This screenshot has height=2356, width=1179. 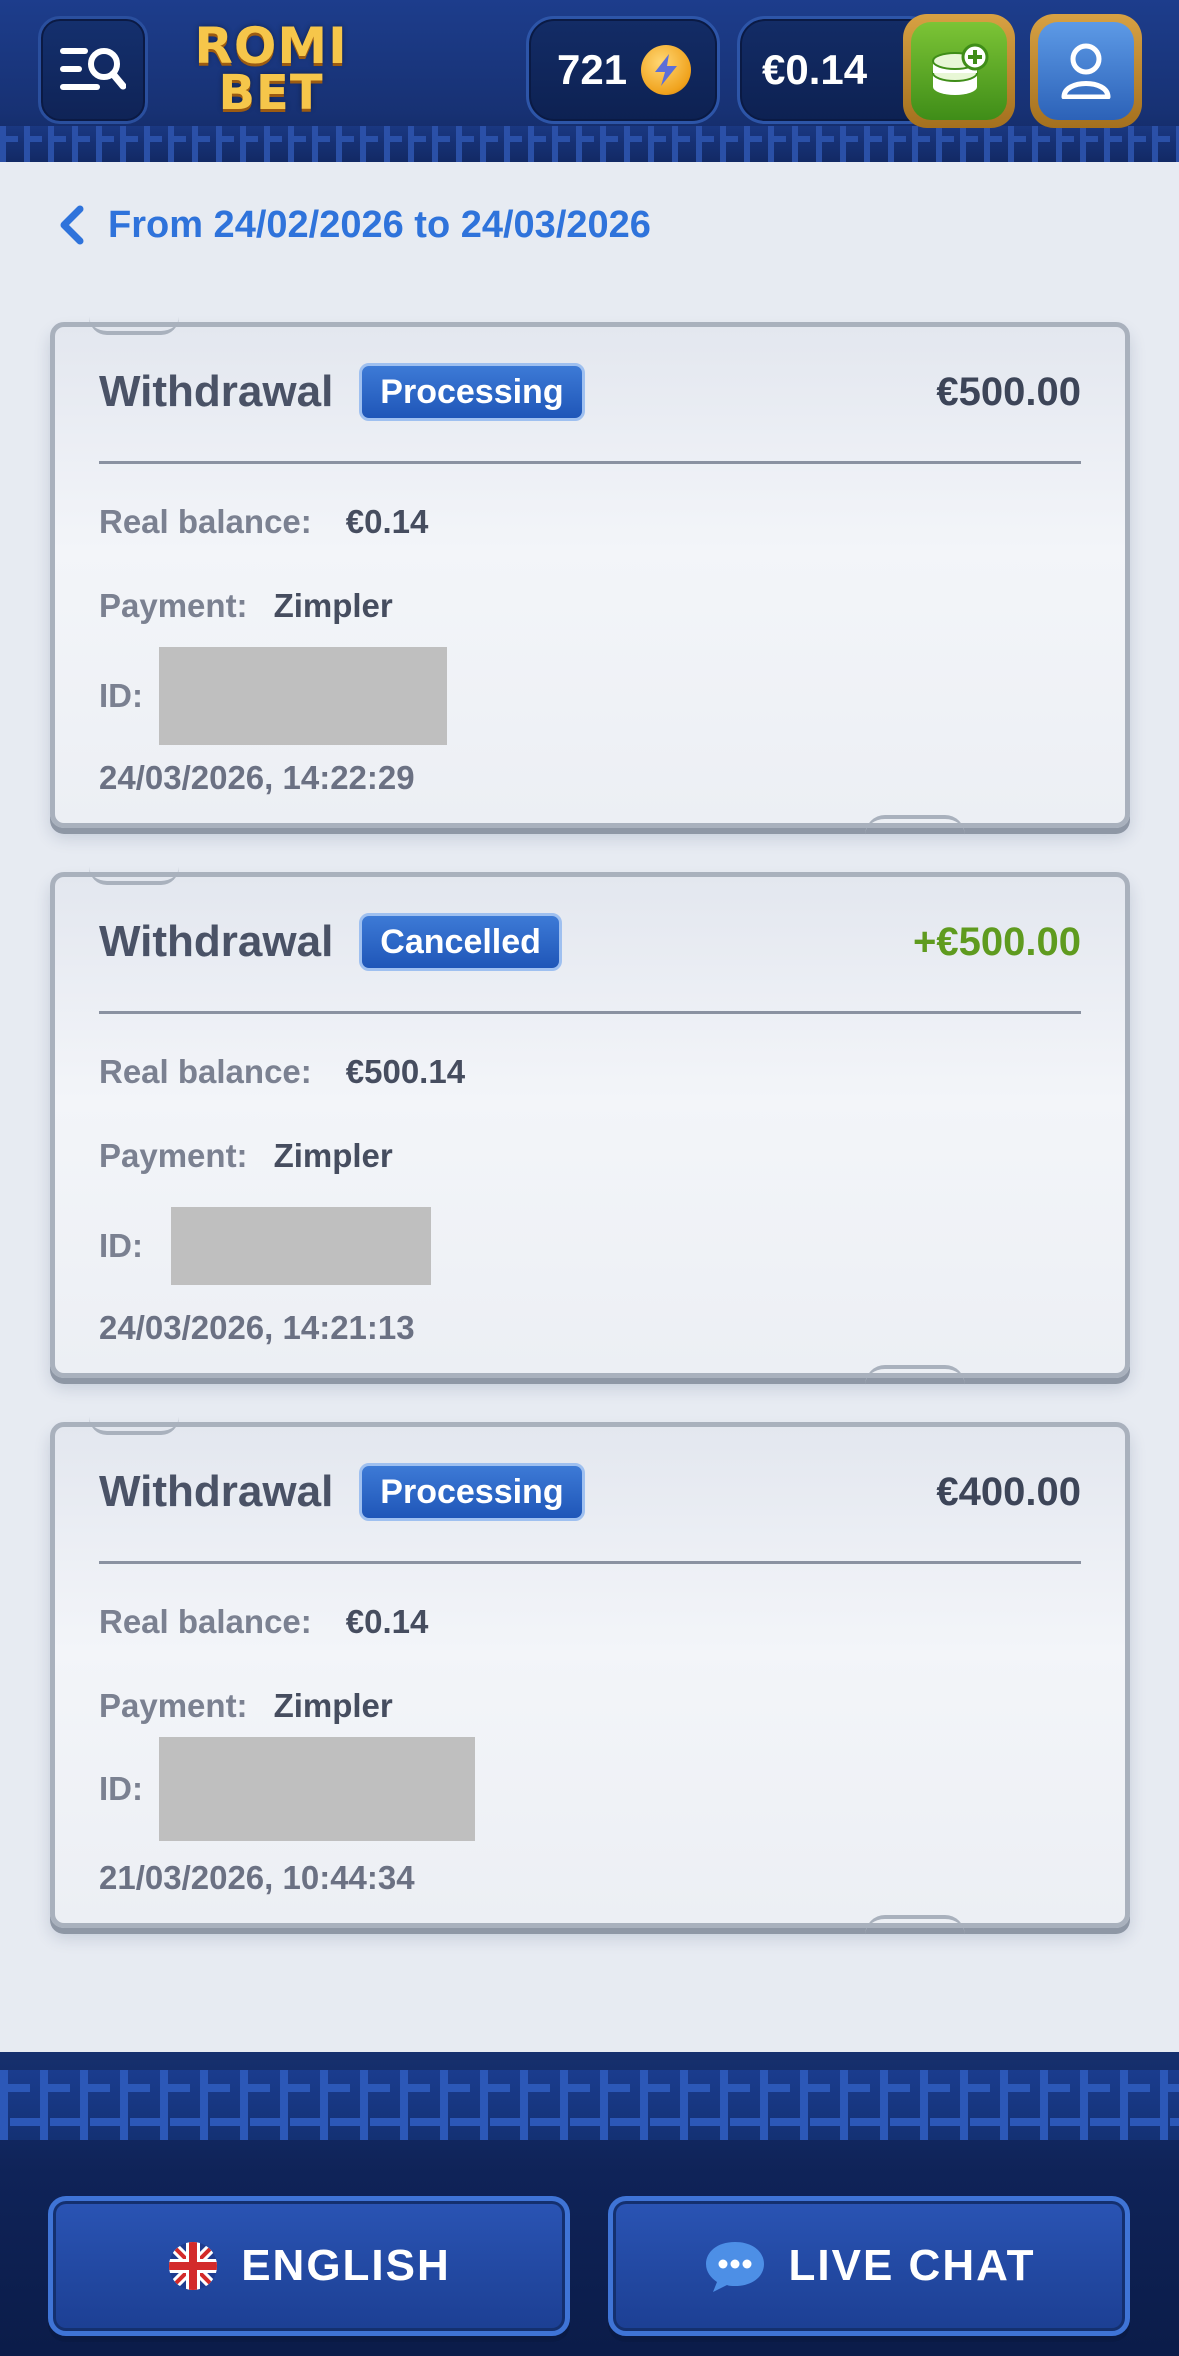 What do you see at coordinates (912, 2265) in the screenshot?
I see `live-chat-label: LIVE CHAT` at bounding box center [912, 2265].